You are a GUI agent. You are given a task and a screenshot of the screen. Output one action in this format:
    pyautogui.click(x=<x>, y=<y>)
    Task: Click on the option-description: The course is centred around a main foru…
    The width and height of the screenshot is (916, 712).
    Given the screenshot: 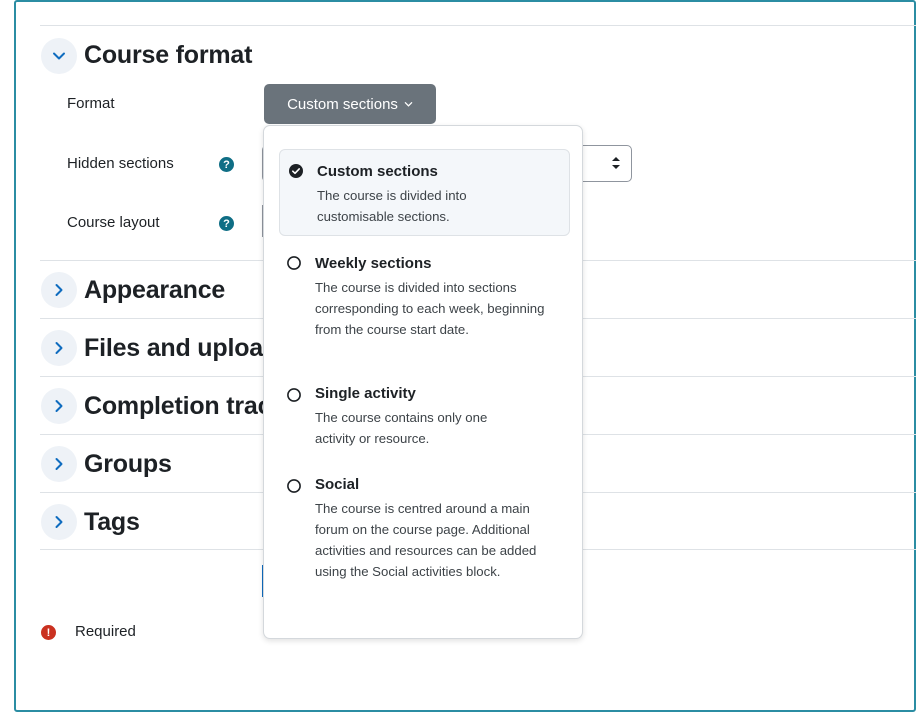 What is the action you would take?
    pyautogui.click(x=426, y=540)
    